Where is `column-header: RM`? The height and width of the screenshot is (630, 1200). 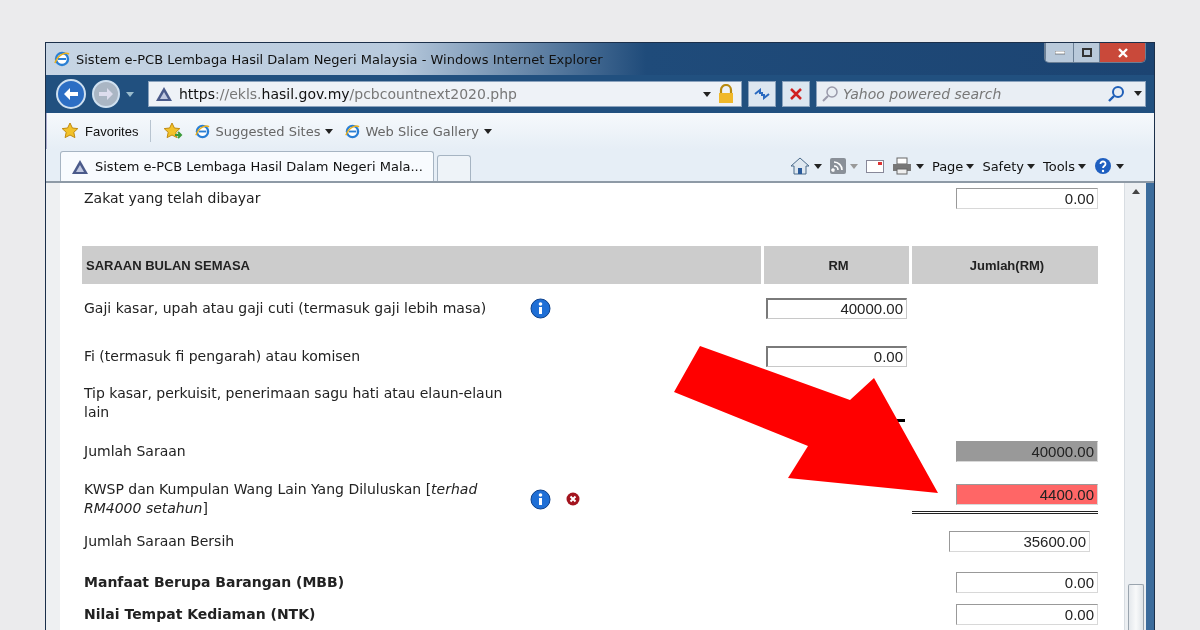
column-header: RM is located at coordinates (836, 265).